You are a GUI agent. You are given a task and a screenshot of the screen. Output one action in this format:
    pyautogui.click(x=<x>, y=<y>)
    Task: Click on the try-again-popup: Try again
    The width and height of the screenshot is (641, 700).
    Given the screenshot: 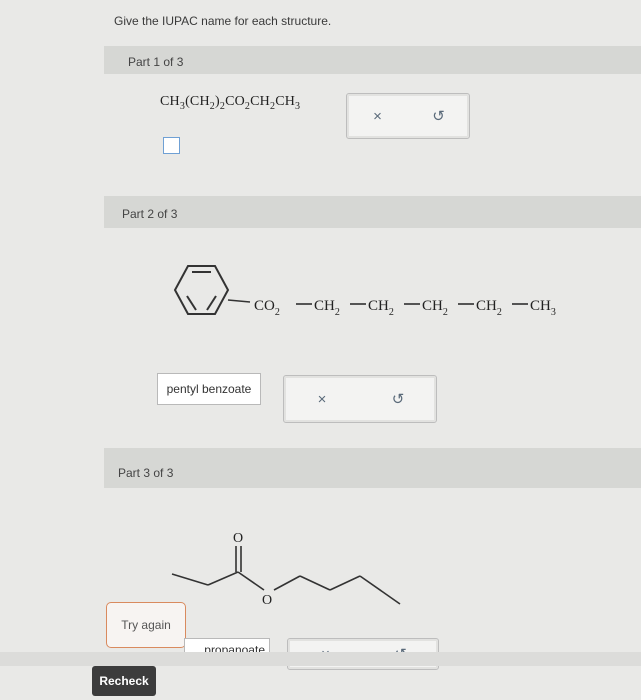 What is the action you would take?
    pyautogui.click(x=146, y=625)
    